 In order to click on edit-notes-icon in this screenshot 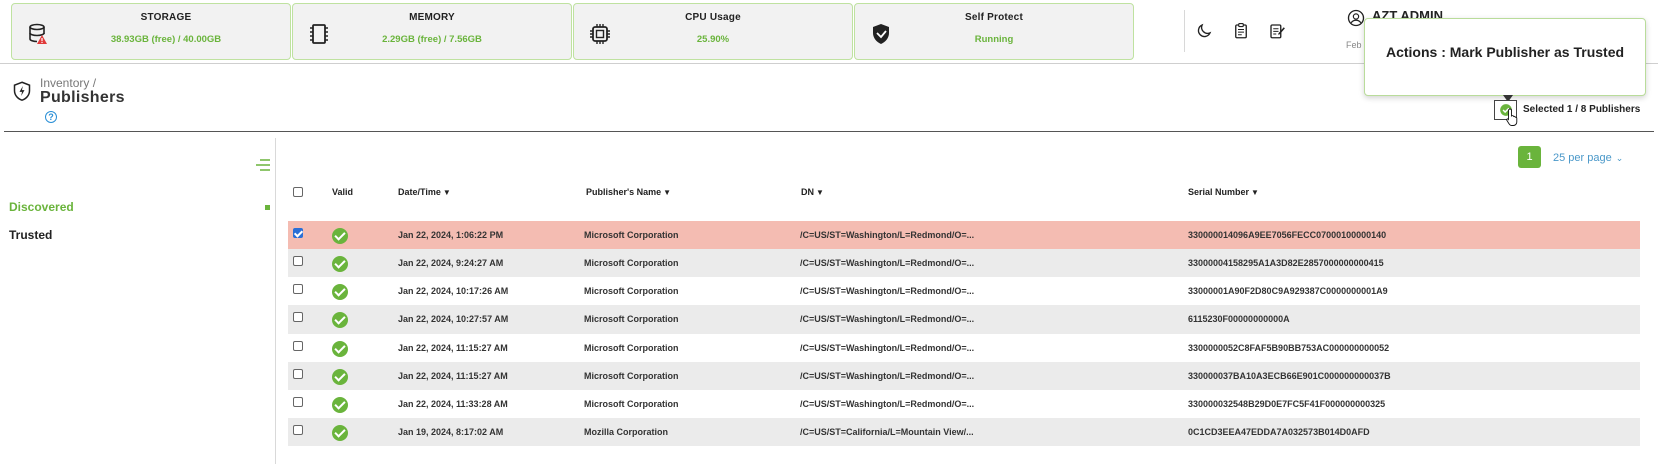, I will do `click(1277, 31)`.